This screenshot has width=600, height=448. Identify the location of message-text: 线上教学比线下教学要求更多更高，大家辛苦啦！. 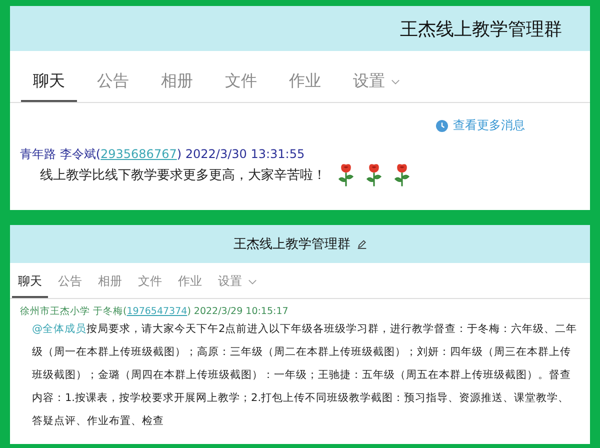
(183, 175).